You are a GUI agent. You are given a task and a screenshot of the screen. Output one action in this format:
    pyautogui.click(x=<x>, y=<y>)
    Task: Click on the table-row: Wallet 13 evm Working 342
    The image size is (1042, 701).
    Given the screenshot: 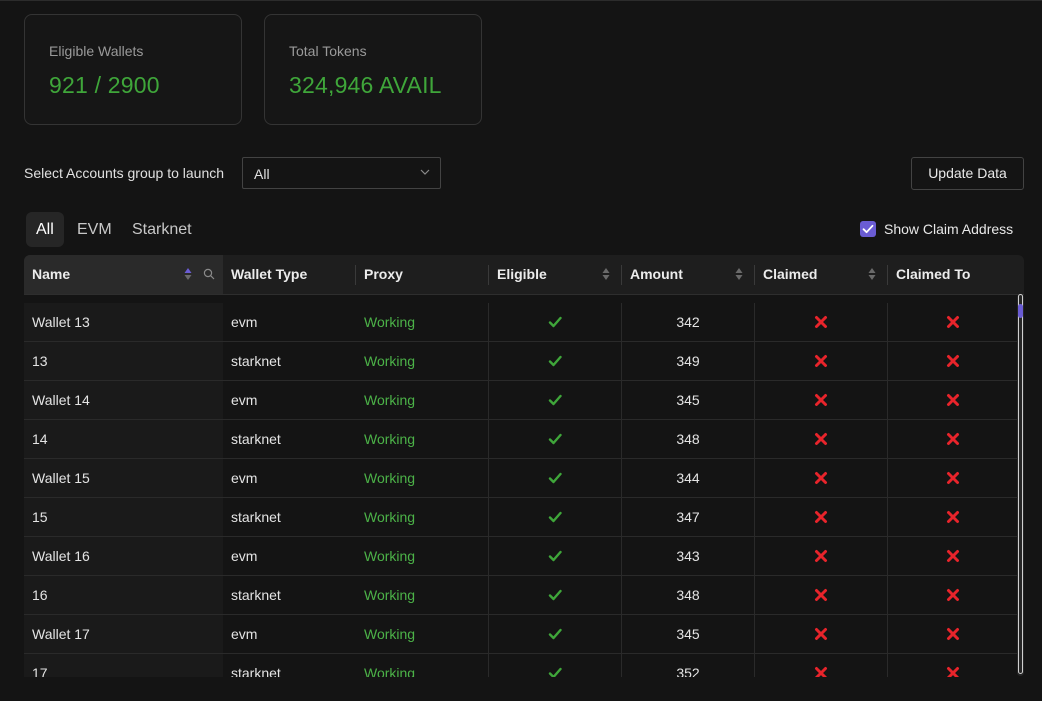 What is the action you would take?
    pyautogui.click(x=524, y=322)
    